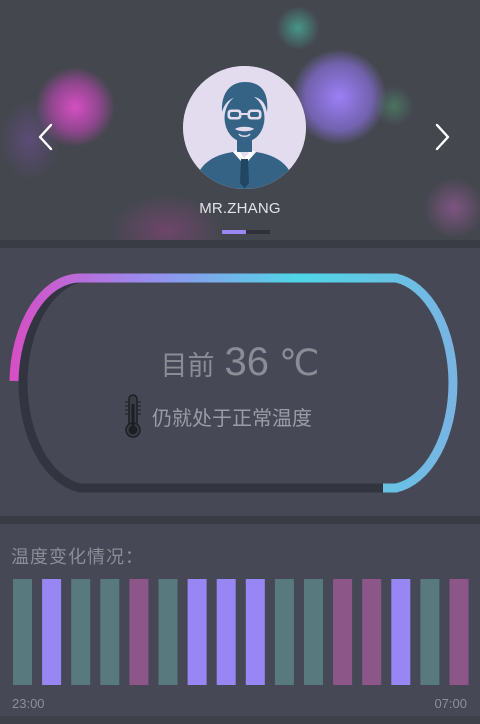 Image resolution: width=480 pixels, height=724 pixels. What do you see at coordinates (241, 632) in the screenshot?
I see `temperature-history-bars` at bounding box center [241, 632].